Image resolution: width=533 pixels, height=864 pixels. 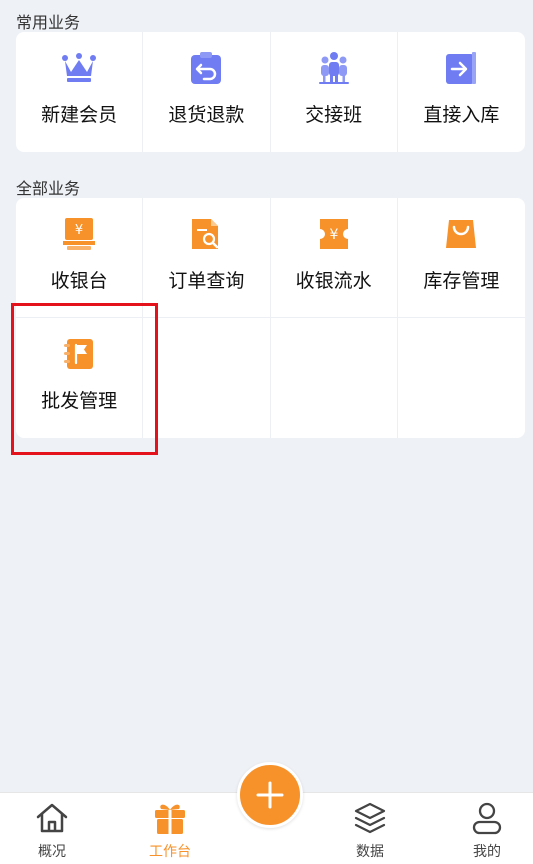 I want to click on common-section-title: 常用业务, so click(x=48, y=22).